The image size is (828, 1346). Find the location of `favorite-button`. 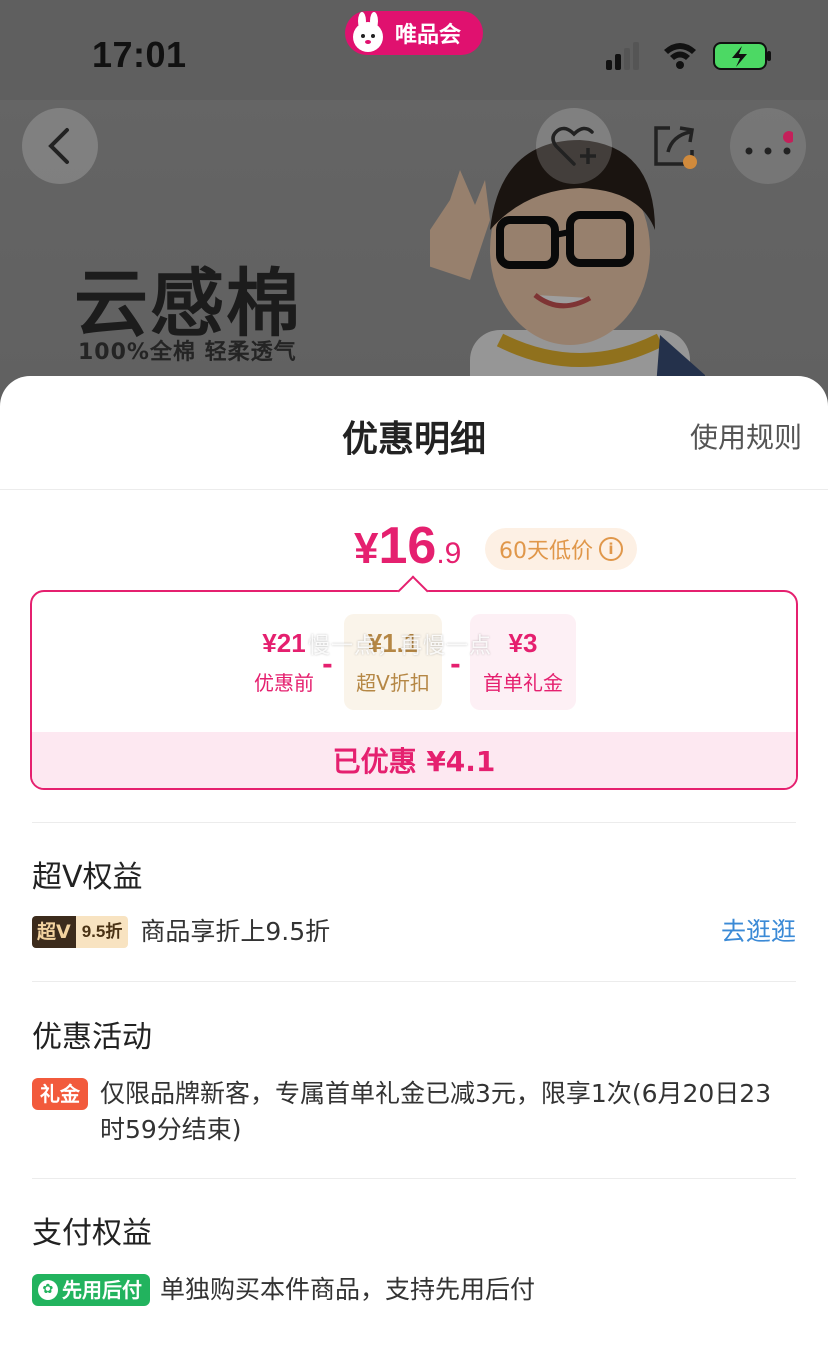

favorite-button is located at coordinates (574, 146).